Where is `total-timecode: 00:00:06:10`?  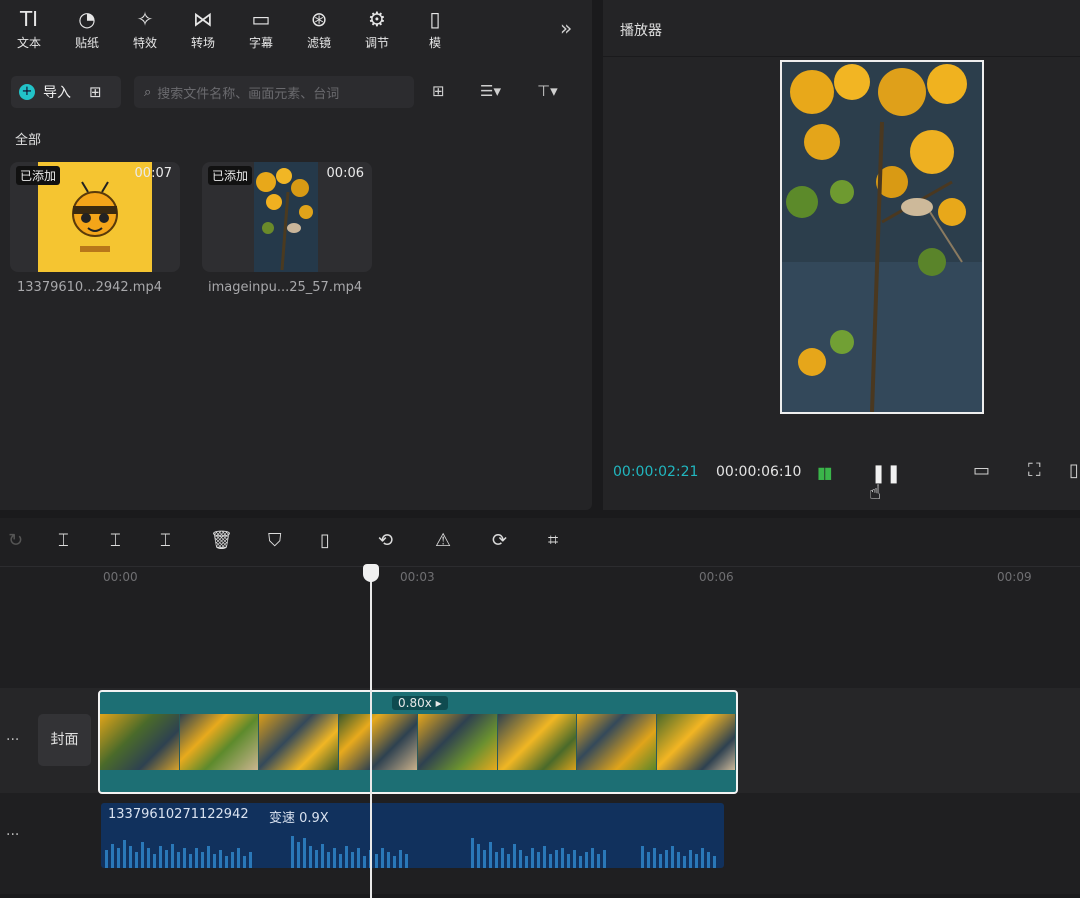
total-timecode: 00:00:06:10 is located at coordinates (759, 472).